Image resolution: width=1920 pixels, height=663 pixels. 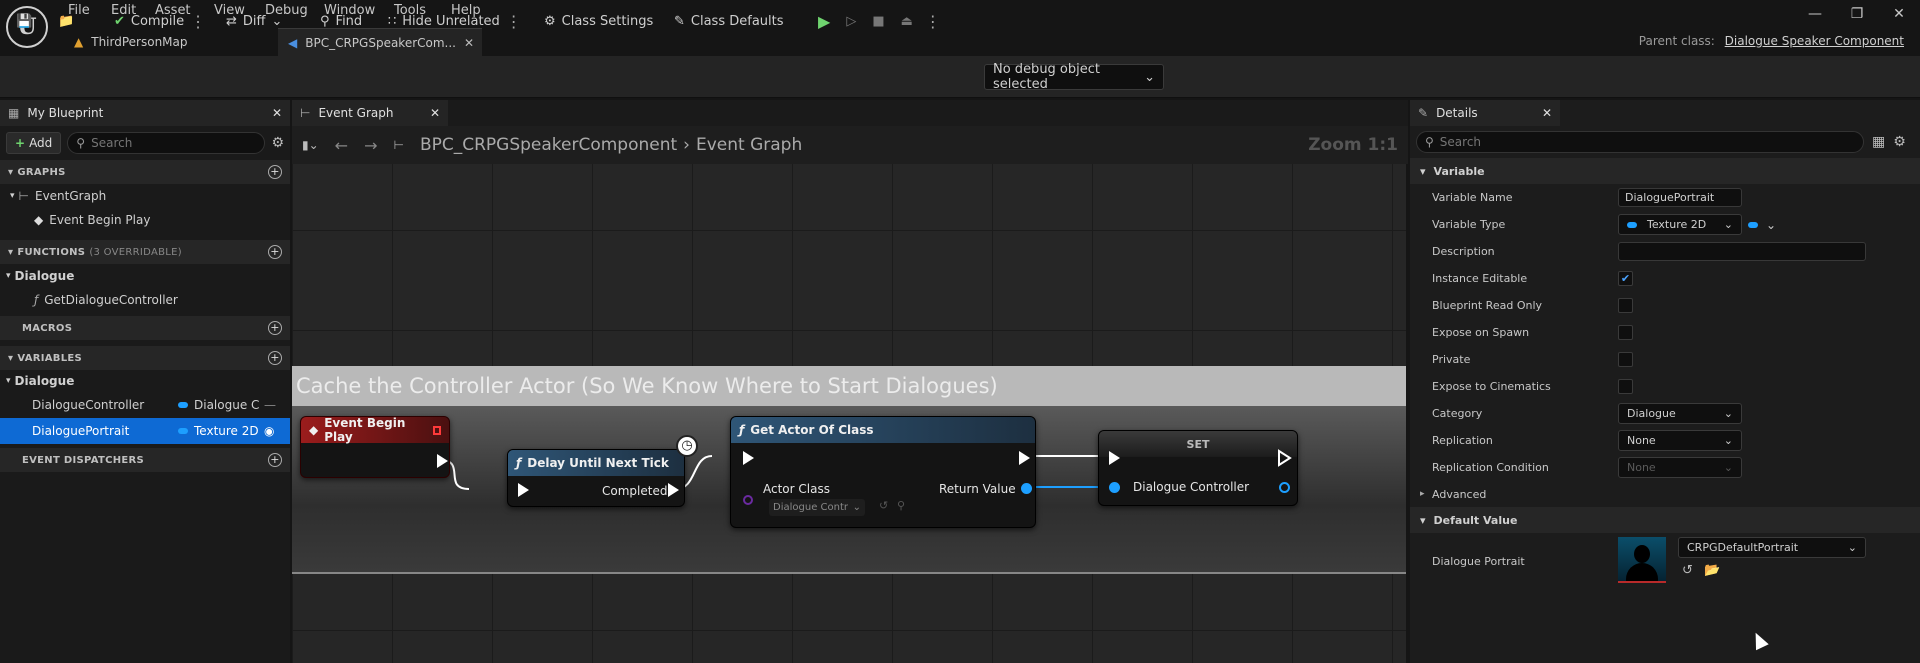 I want to click on node-event-begin-play: ◆ Event Begin Play, so click(x=375, y=447).